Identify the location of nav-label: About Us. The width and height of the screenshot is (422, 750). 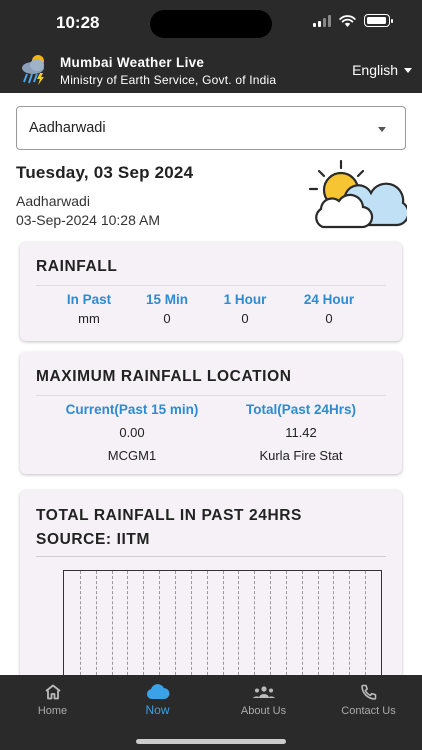
(263, 711).